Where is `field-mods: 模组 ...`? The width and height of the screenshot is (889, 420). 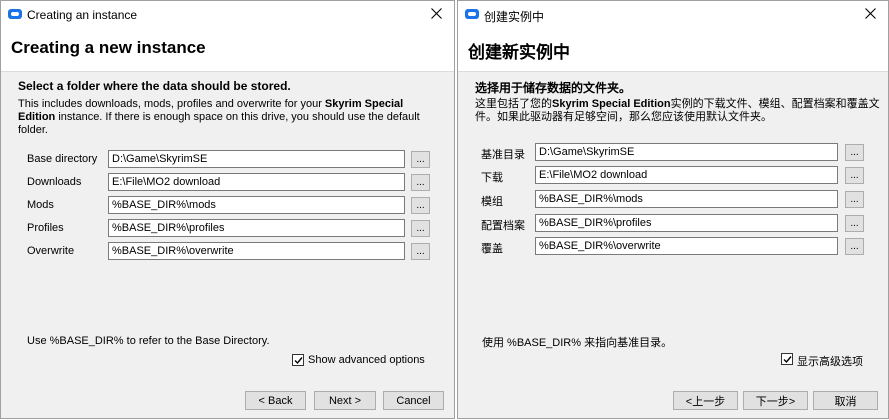
field-mods: 模组 ... is located at coordinates (673, 199).